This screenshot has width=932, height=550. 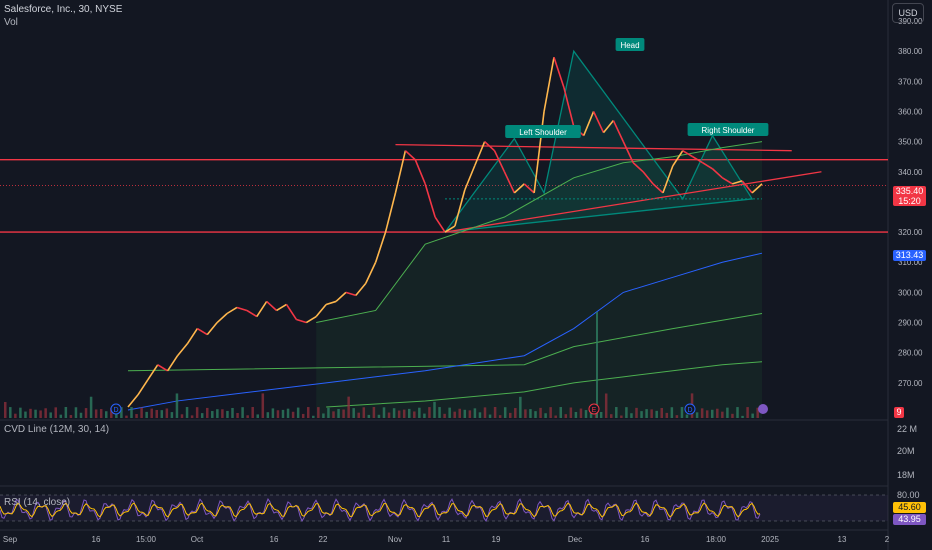 I want to click on time-axis-label-2: 15:00, so click(x=146, y=539).